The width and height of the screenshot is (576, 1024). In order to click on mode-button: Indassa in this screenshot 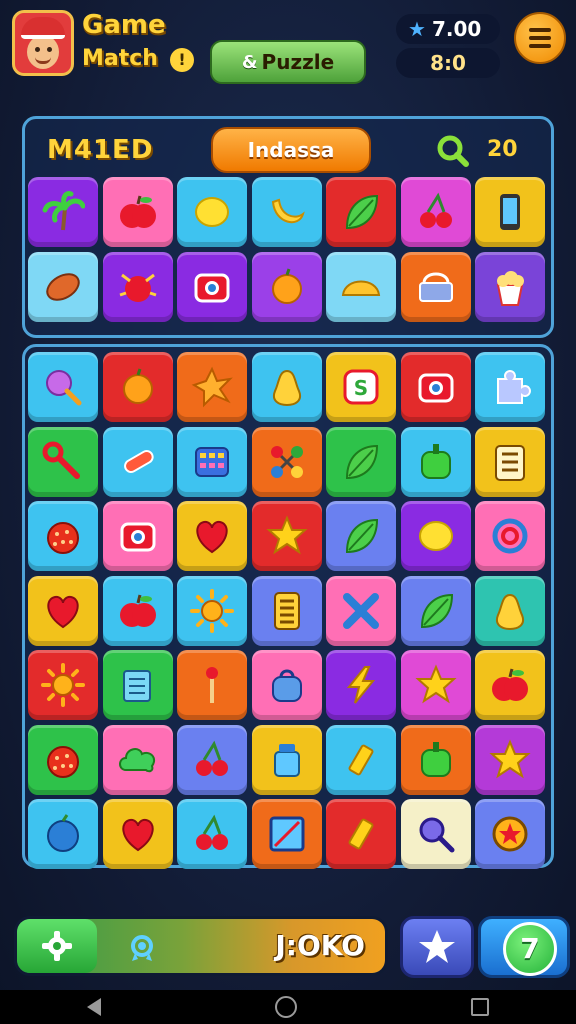, I will do `click(291, 150)`.